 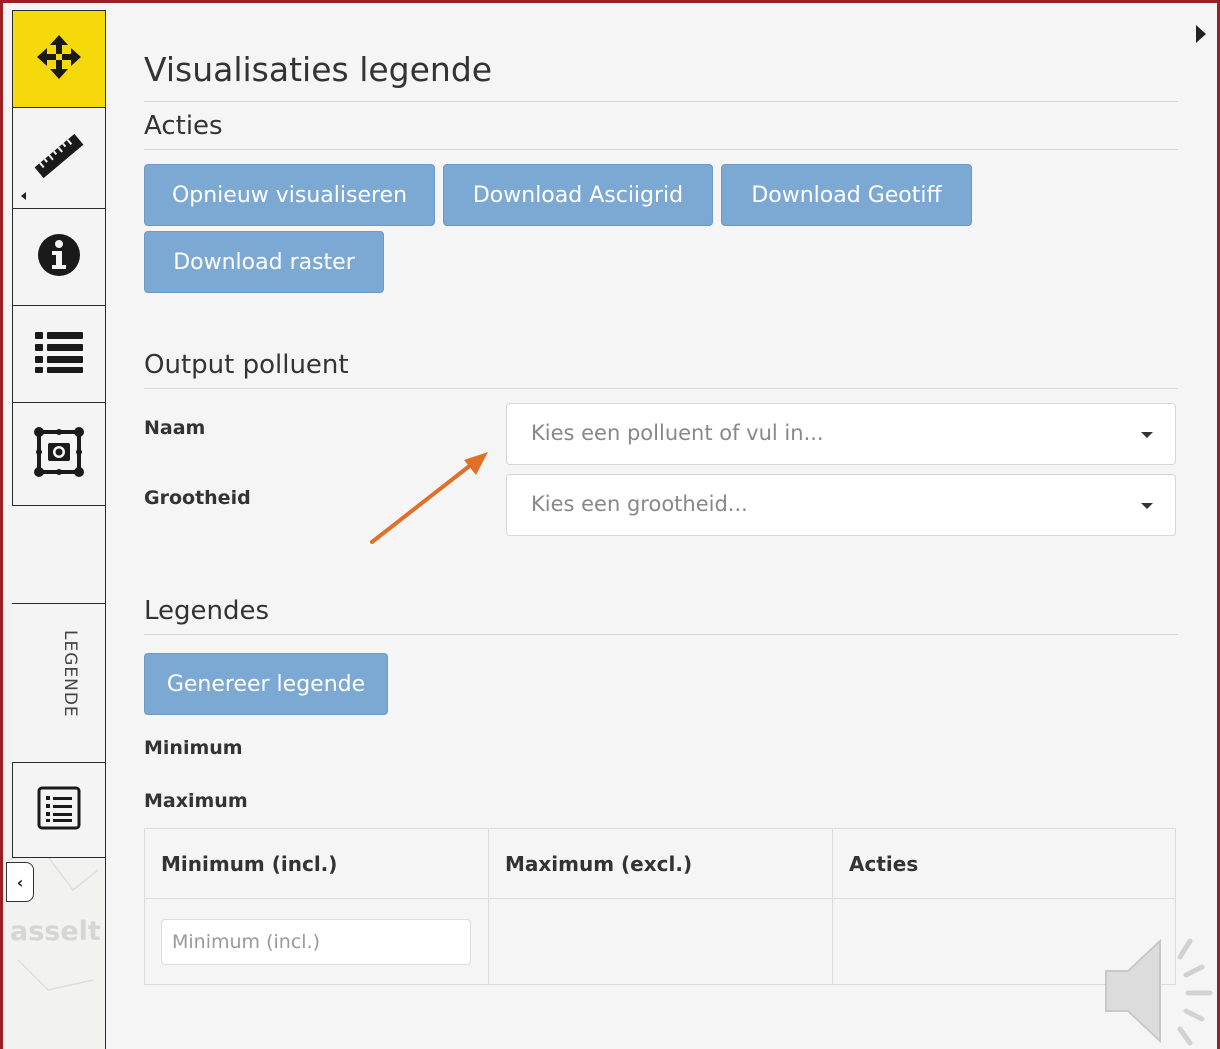 I want to click on legend-list-tool-button, so click(x=59, y=810).